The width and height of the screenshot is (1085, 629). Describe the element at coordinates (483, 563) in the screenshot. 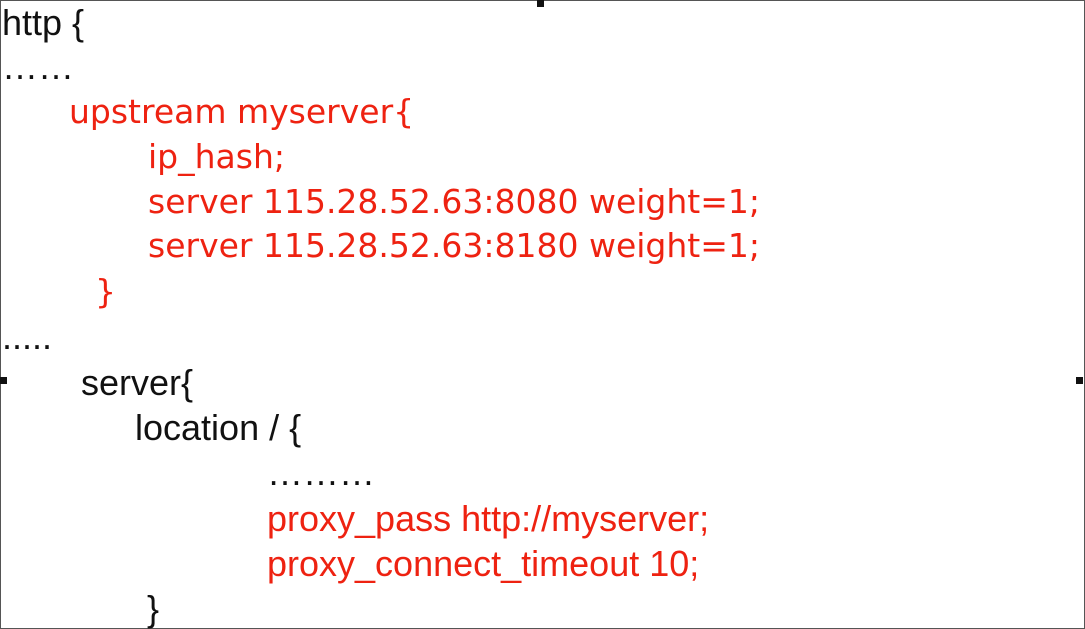

I see `code-line-proxy-connect-timeout: proxy_connect_timeout 10;` at that location.